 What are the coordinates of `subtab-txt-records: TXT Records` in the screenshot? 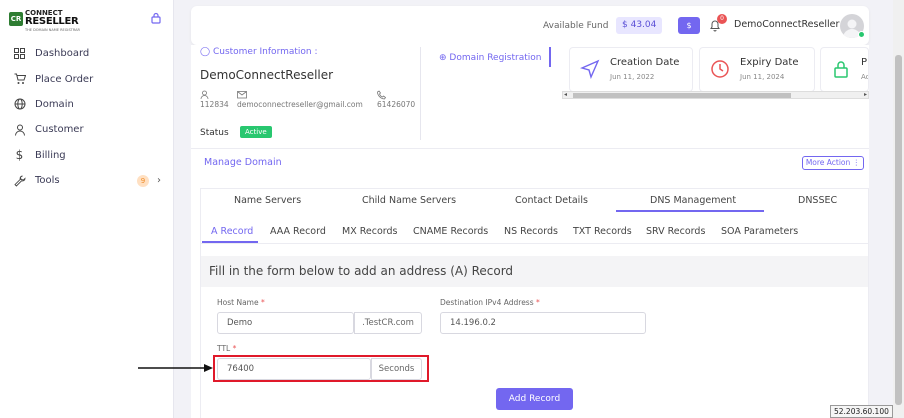 It's located at (602, 231).